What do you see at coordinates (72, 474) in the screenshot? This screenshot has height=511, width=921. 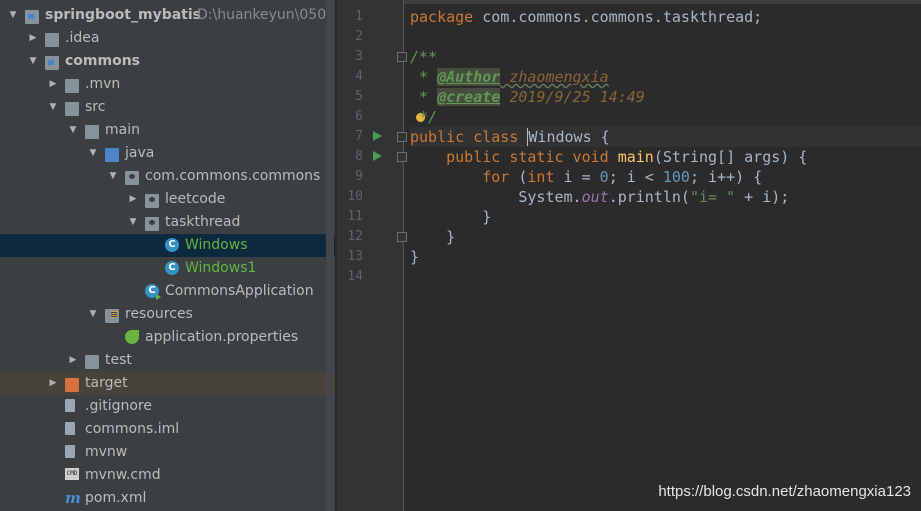 I see `cmd-file-icon: CMD` at bounding box center [72, 474].